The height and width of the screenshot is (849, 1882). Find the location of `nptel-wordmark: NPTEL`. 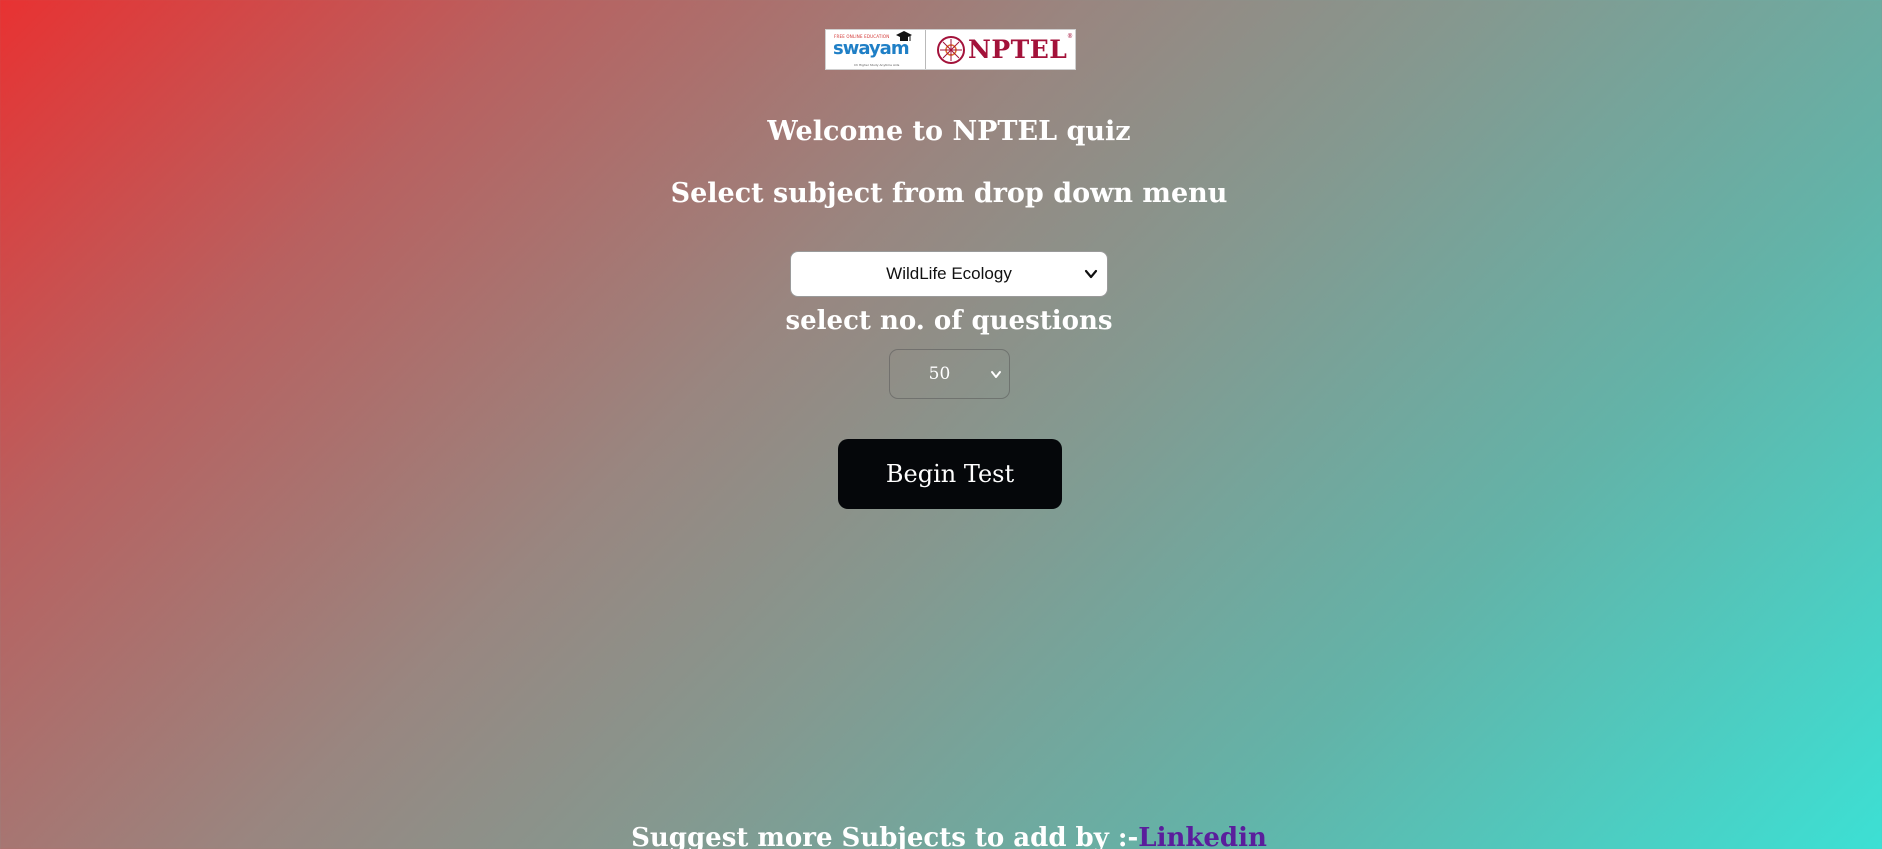

nptel-wordmark: NPTEL is located at coordinates (1018, 49).